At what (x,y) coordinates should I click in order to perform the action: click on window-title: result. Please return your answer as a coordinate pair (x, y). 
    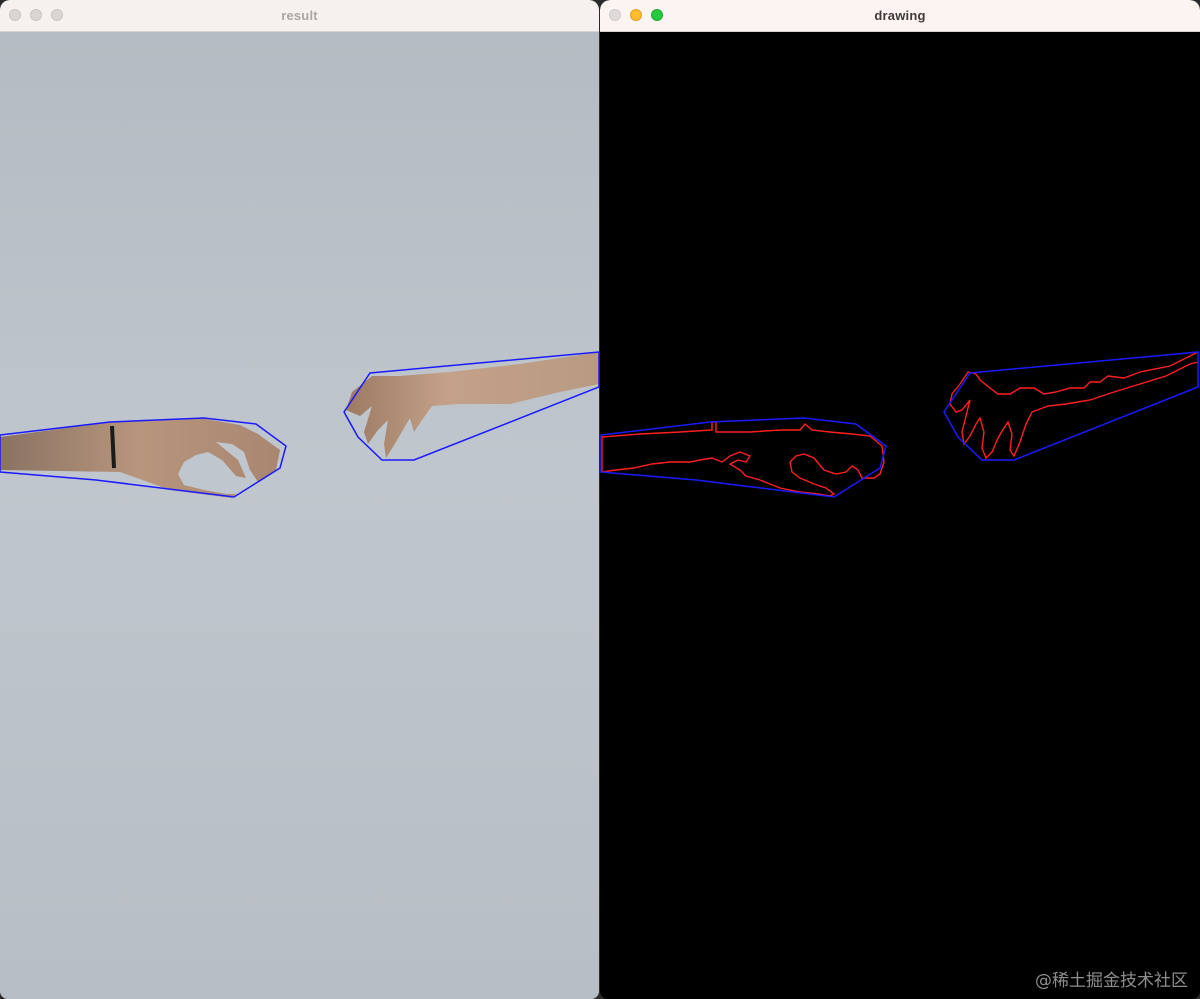
    Looking at the image, I should click on (299, 15).